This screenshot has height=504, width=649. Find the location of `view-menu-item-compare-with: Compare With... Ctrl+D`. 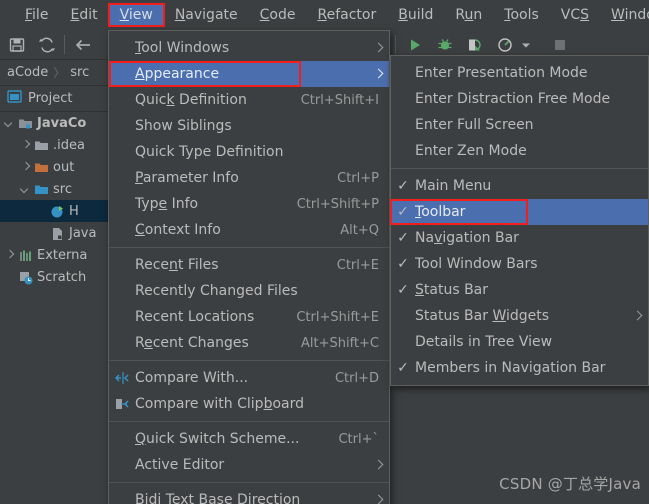

view-menu-item-compare-with: Compare With... Ctrl+D is located at coordinates (249, 378).